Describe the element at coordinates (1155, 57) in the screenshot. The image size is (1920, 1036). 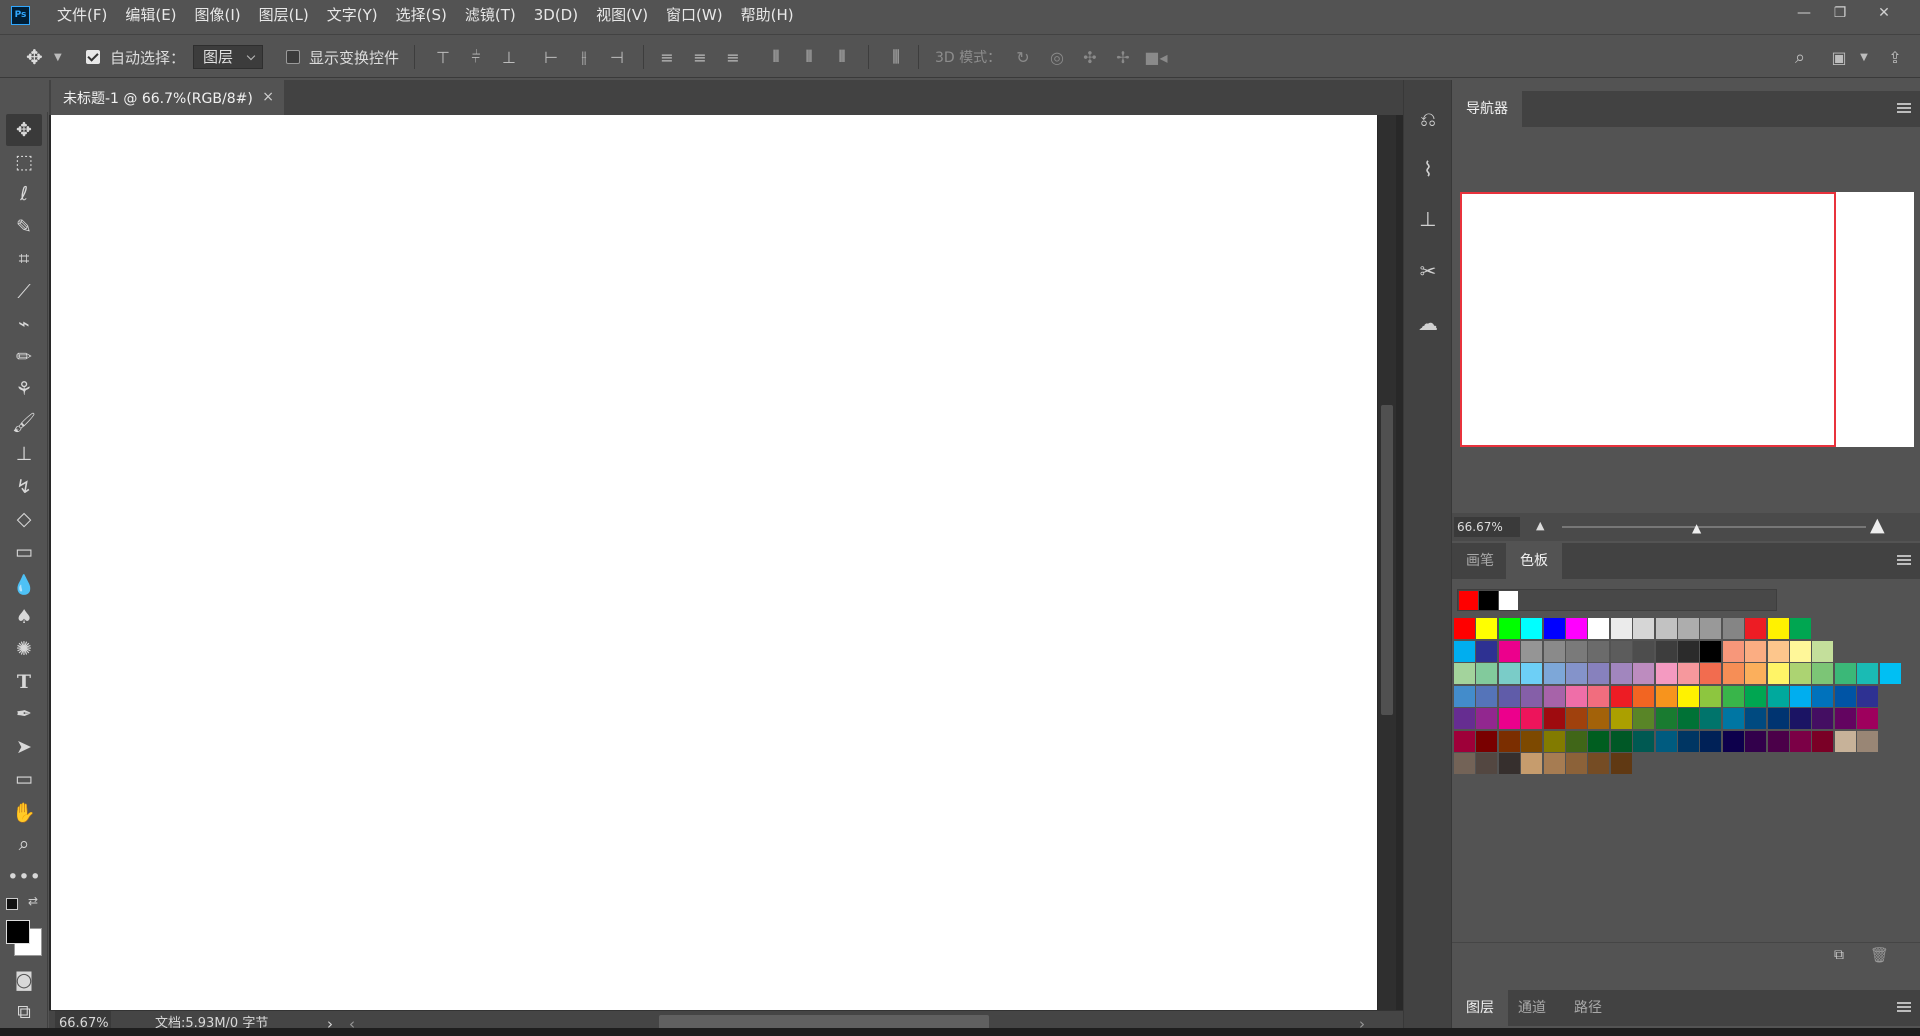
I see `3d-camera-icon: ■◂` at that location.